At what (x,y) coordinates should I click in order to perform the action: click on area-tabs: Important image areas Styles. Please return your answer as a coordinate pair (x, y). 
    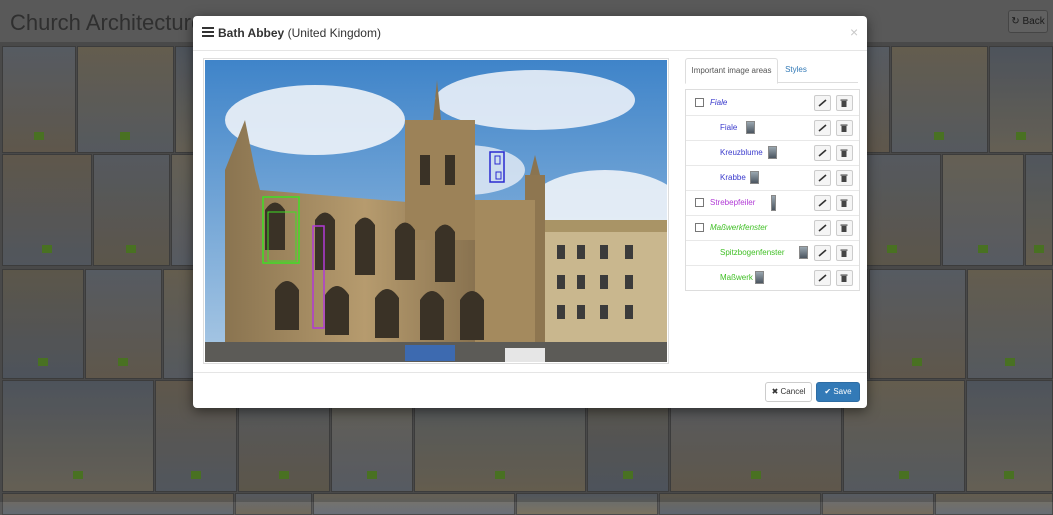
    Looking at the image, I should click on (771, 71).